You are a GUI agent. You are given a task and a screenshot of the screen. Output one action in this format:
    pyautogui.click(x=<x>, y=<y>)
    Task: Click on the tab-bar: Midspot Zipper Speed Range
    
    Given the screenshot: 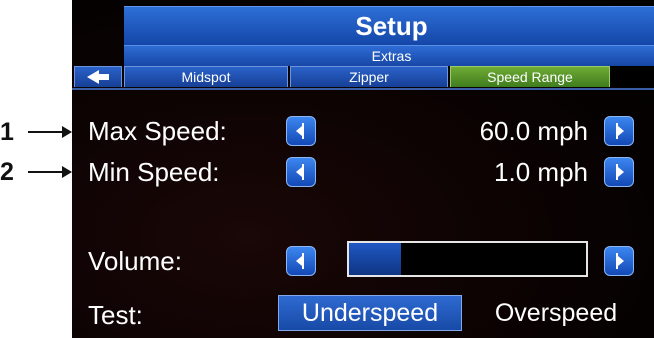 What is the action you would take?
    pyautogui.click(x=363, y=77)
    